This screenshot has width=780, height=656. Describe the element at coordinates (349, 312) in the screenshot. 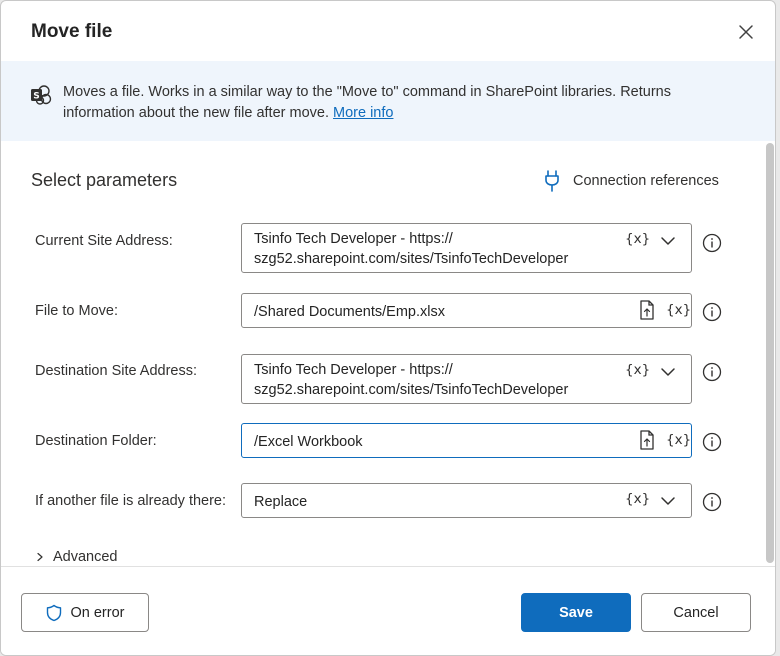

I see `file-to-move-value: /Shared Documents/Emp.xlsx` at that location.